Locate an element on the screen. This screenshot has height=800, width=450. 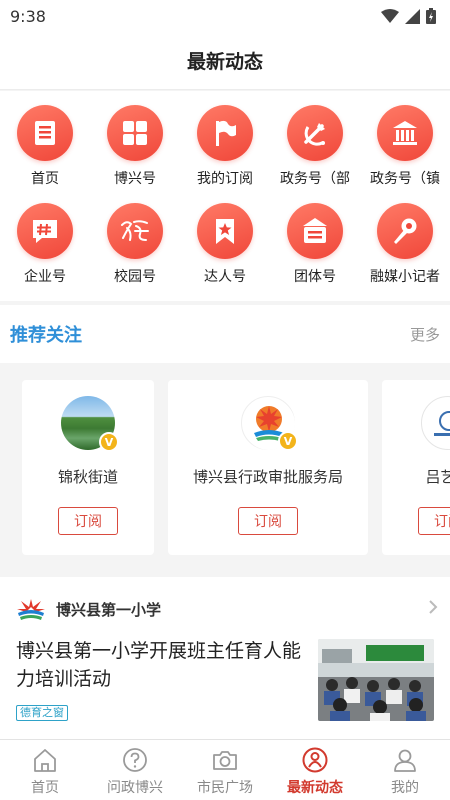
news-activity-icon is located at coordinates (315, 760).